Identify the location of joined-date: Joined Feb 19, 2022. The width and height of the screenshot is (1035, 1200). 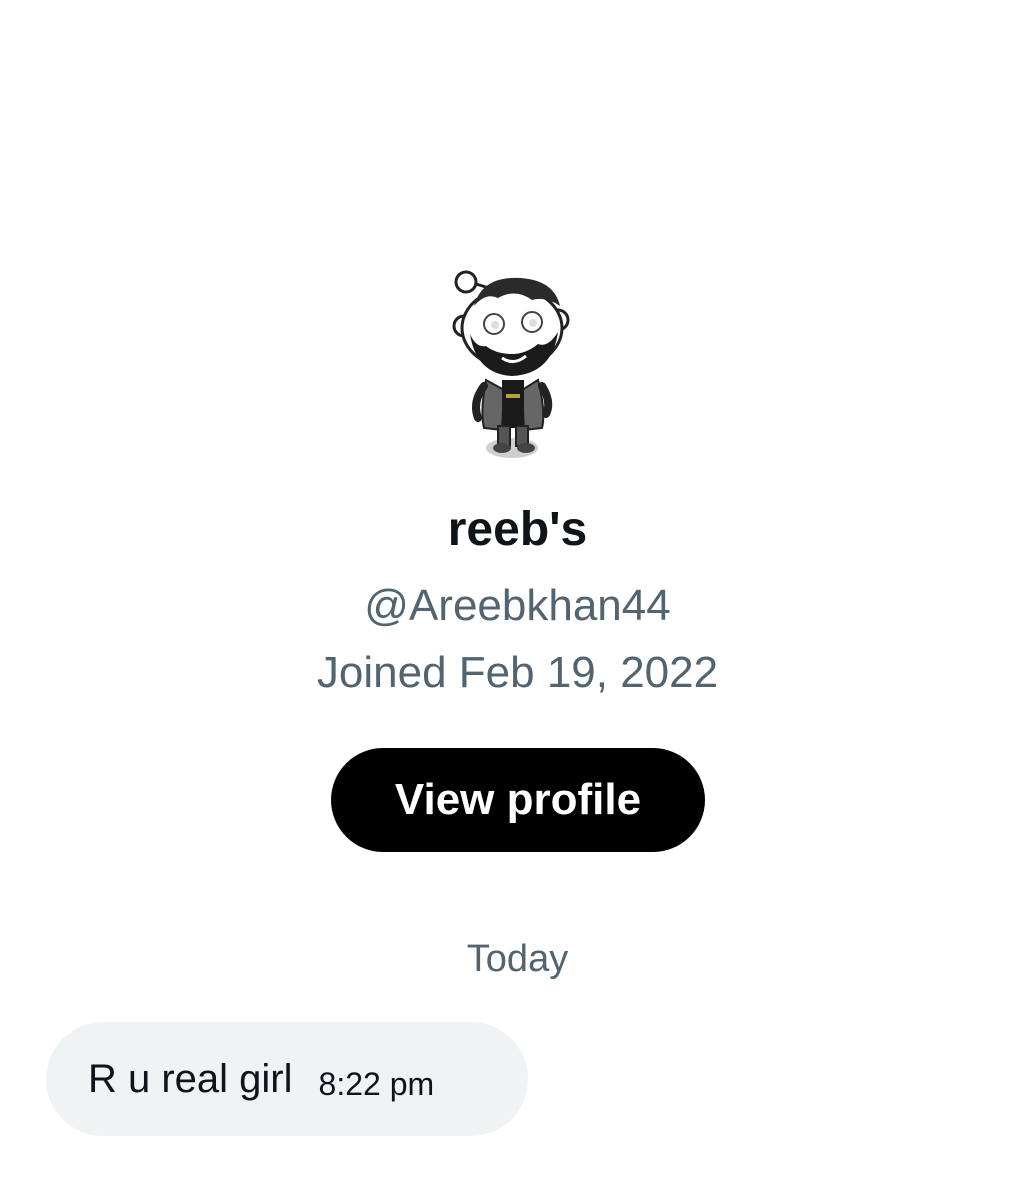
(517, 672).